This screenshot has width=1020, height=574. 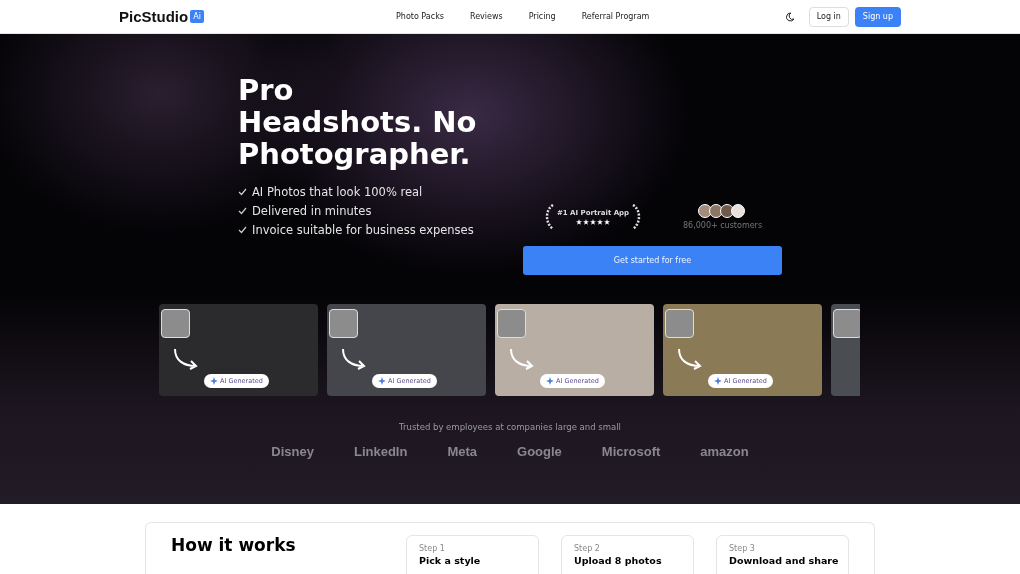 What do you see at coordinates (432, 548) in the screenshot?
I see `step-label: Step 1` at bounding box center [432, 548].